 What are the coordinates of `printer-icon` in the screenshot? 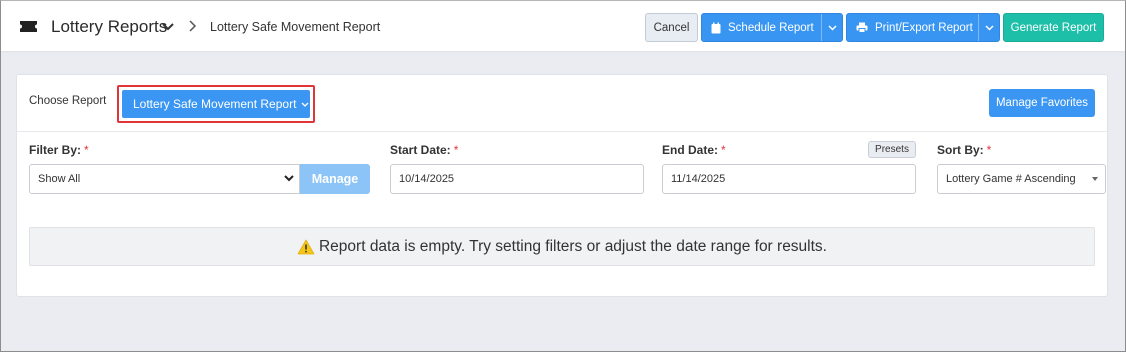 It's located at (862, 27).